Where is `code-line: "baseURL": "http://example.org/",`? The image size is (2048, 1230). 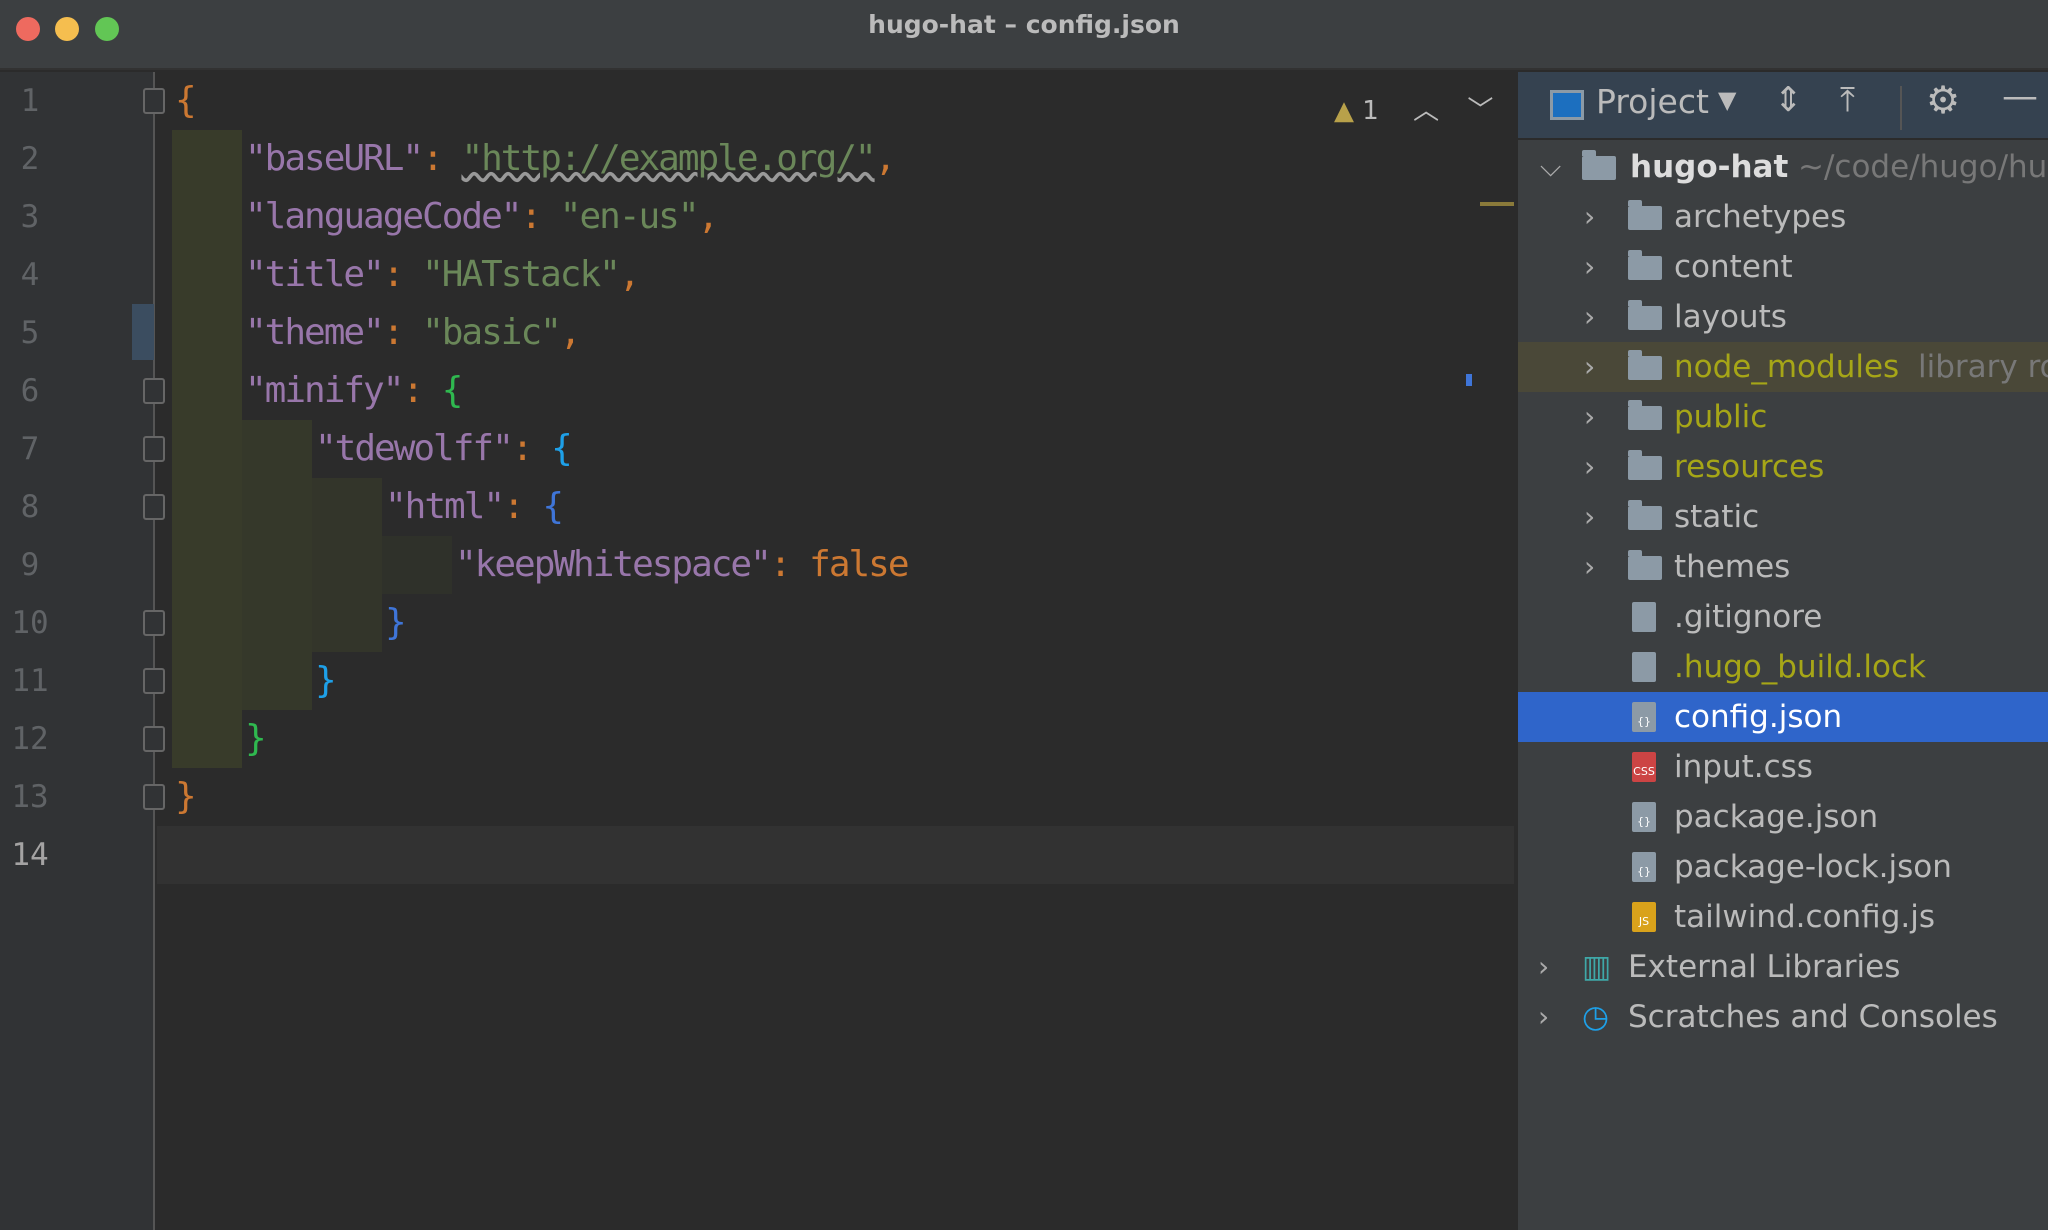 code-line: "baseURL": "http://example.org/", is located at coordinates (570, 159).